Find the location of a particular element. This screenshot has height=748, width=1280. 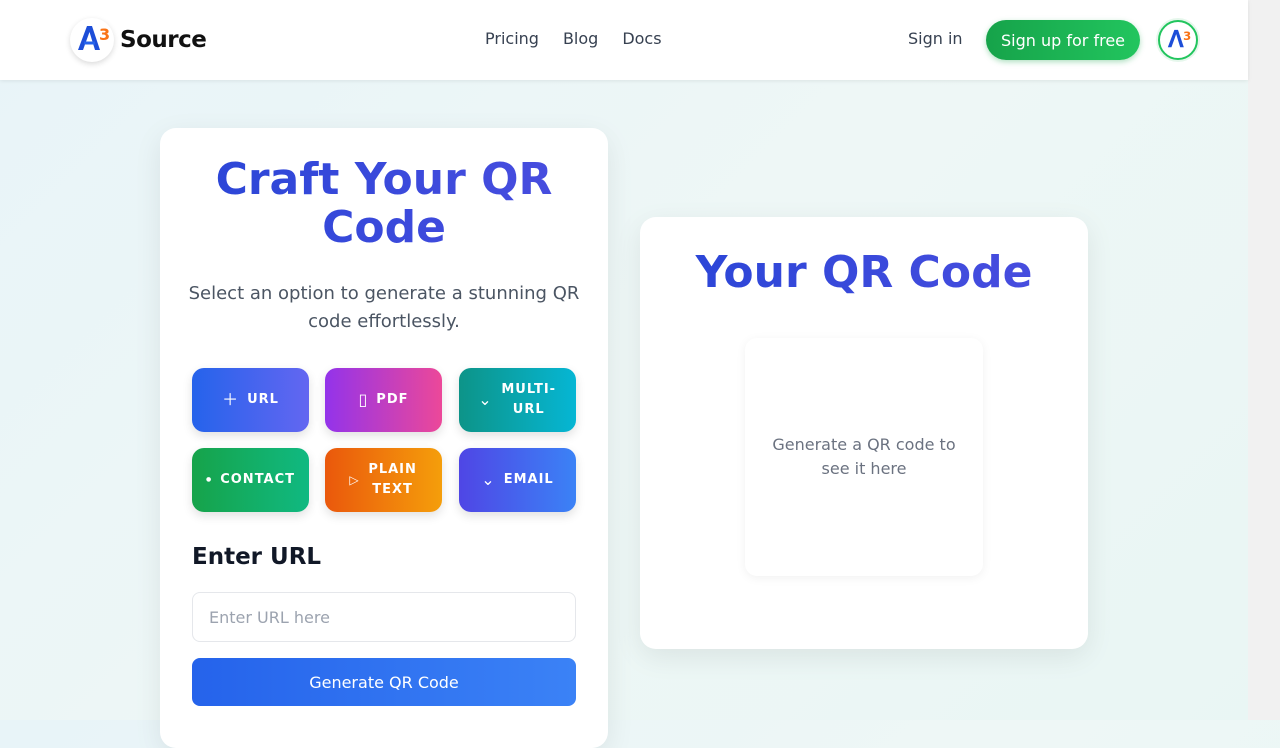

play-icon: ▷ is located at coordinates (354, 480).